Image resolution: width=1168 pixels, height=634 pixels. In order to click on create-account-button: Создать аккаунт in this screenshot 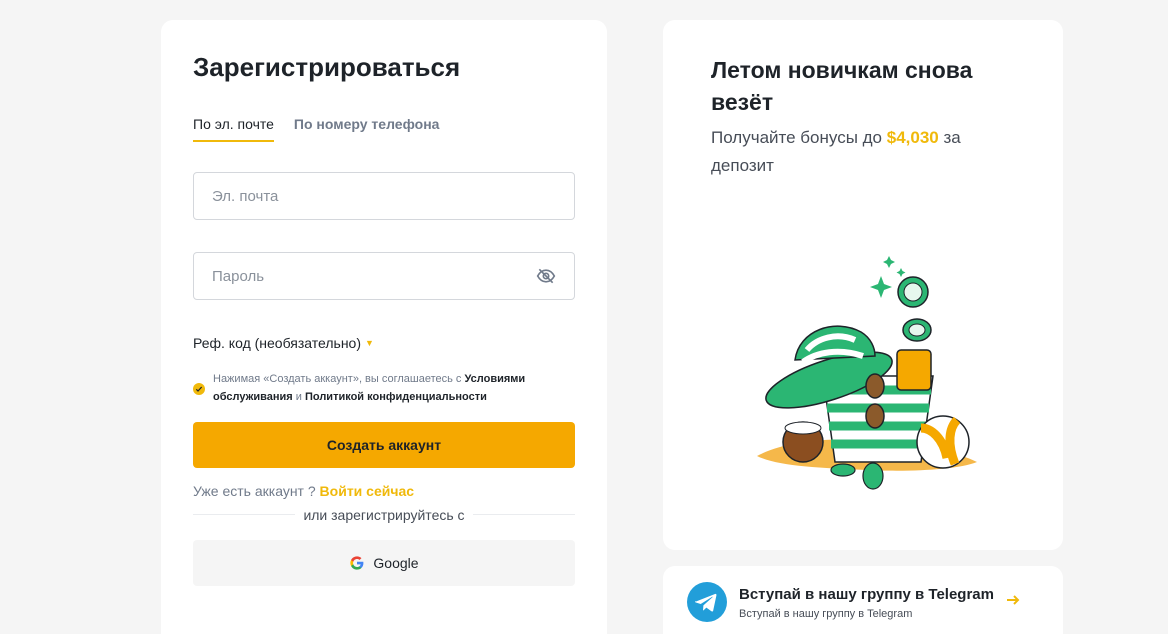, I will do `click(384, 445)`.